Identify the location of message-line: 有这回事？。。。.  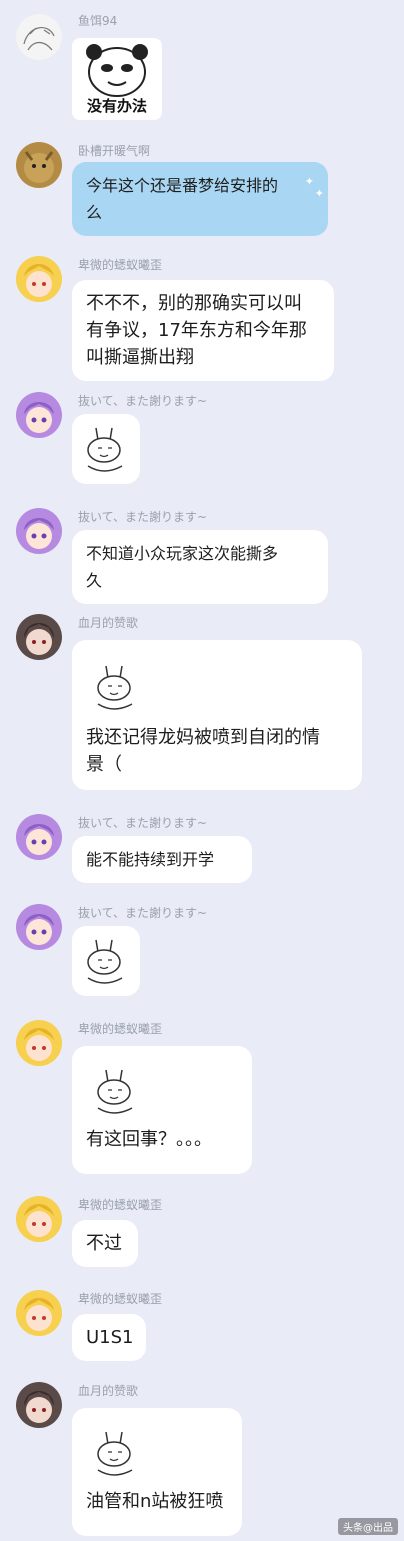
(149, 1139).